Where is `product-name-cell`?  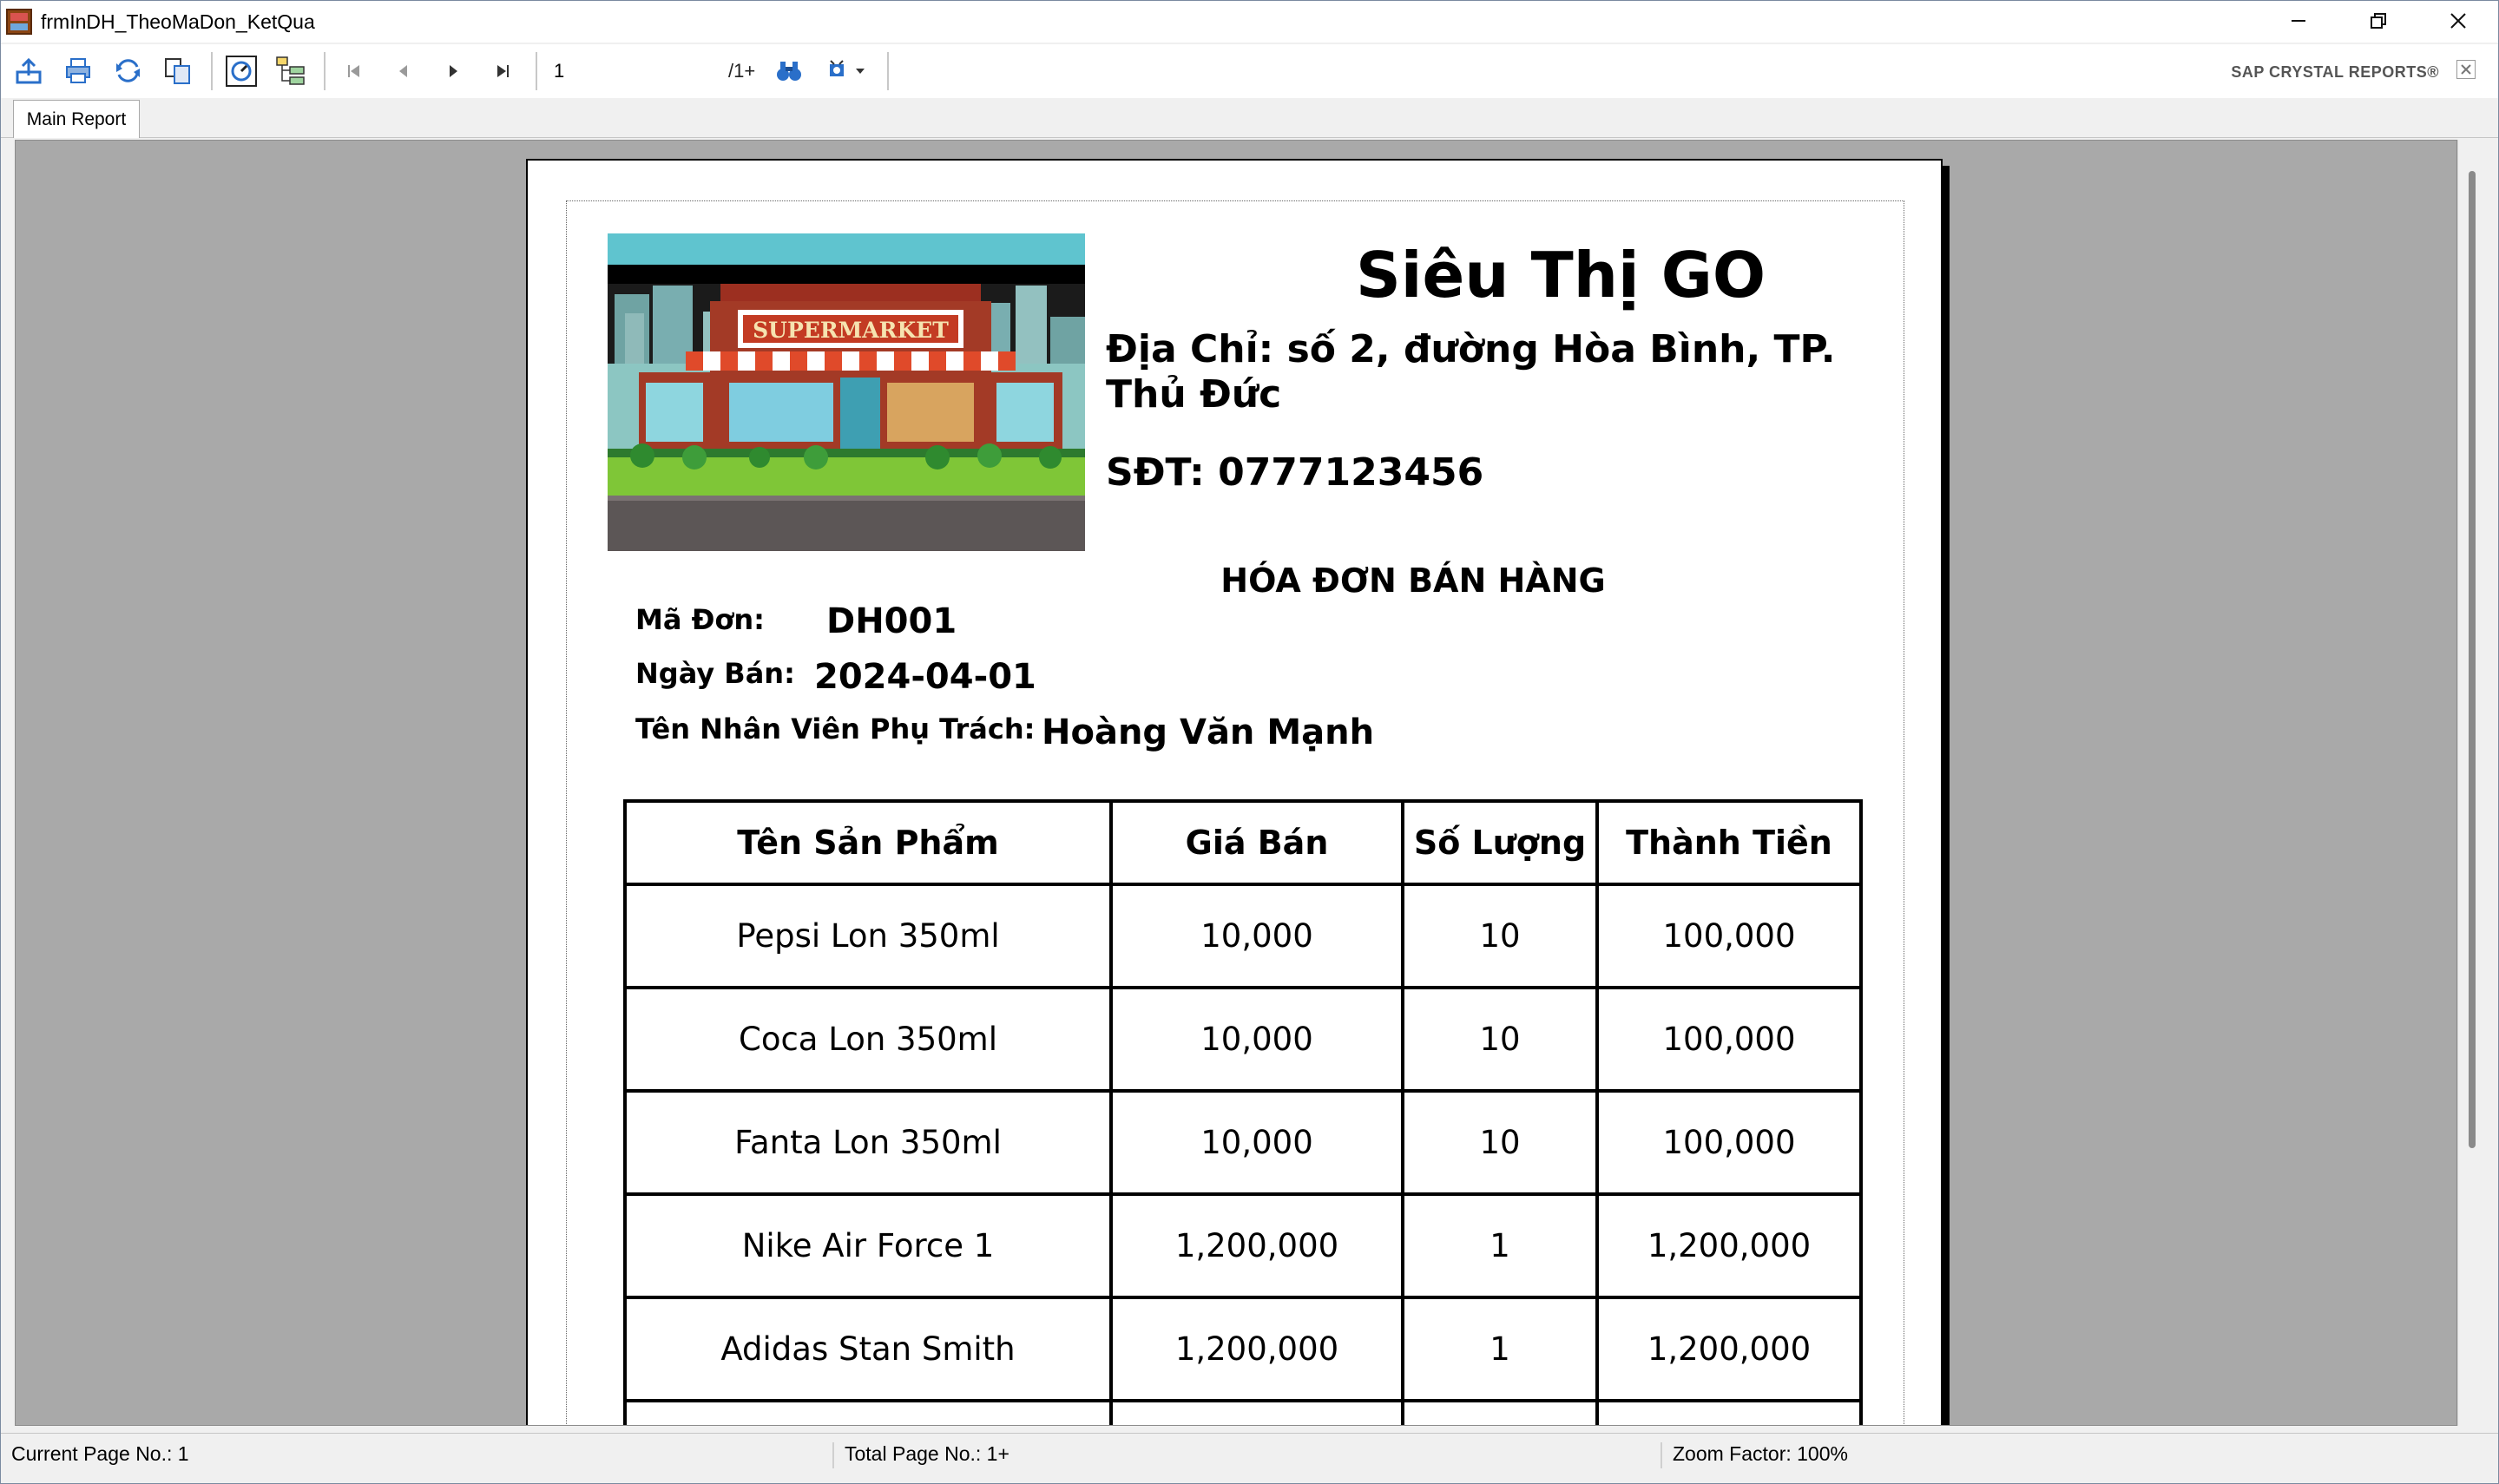 product-name-cell is located at coordinates (868, 1412).